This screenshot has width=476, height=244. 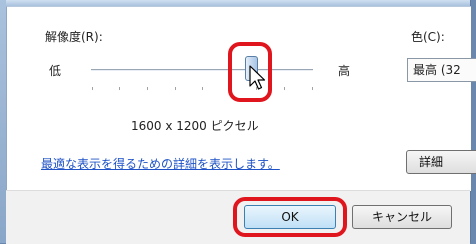 What do you see at coordinates (290, 217) in the screenshot?
I see `highlight-callout-ok` at bounding box center [290, 217].